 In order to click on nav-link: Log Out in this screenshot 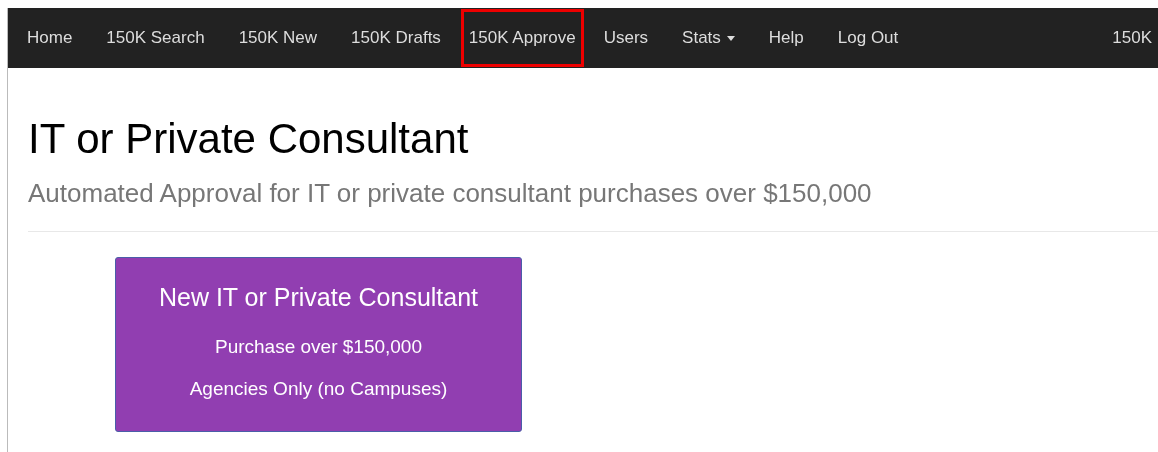, I will do `click(868, 38)`.